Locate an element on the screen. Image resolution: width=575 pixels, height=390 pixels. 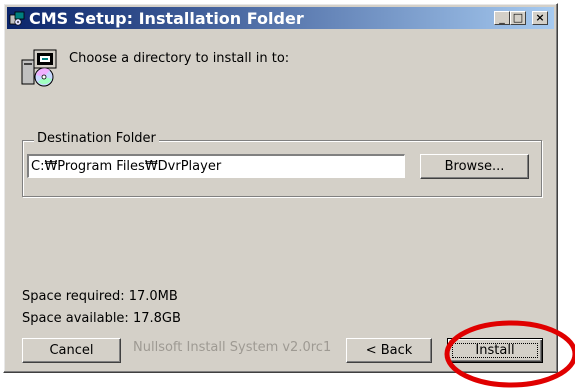
header-instruction: Choose a directory to install in to: is located at coordinates (179, 58).